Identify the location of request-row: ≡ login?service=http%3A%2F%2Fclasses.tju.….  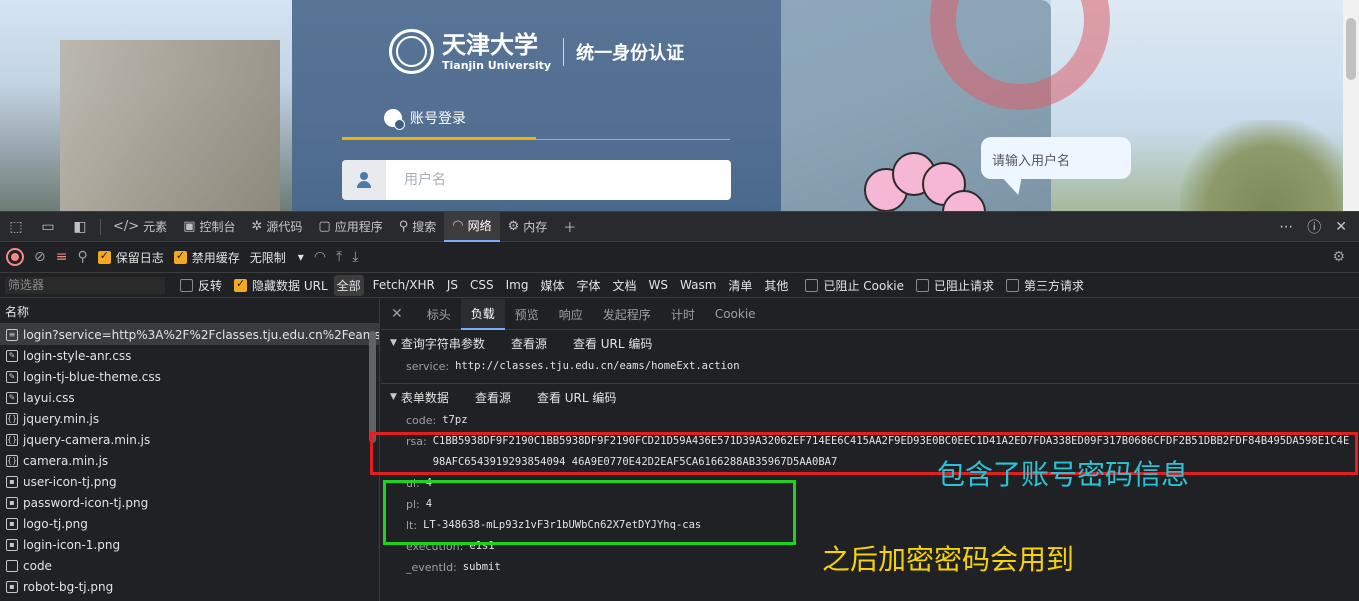
(189, 334).